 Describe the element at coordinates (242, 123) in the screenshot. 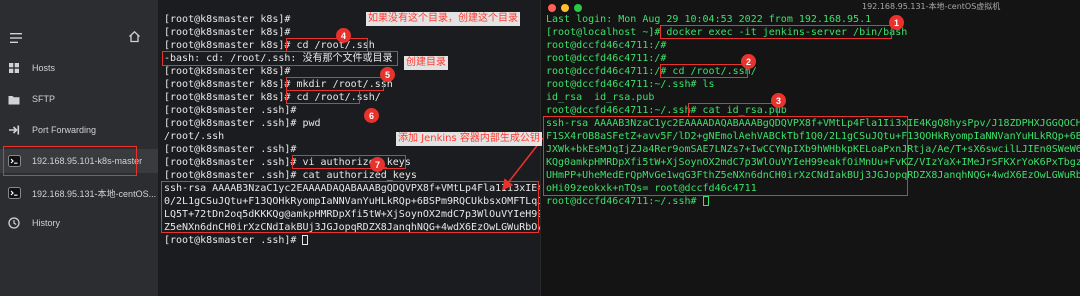

I see `terminal-line: [root@k8smaster .ssh]# pwd` at that location.